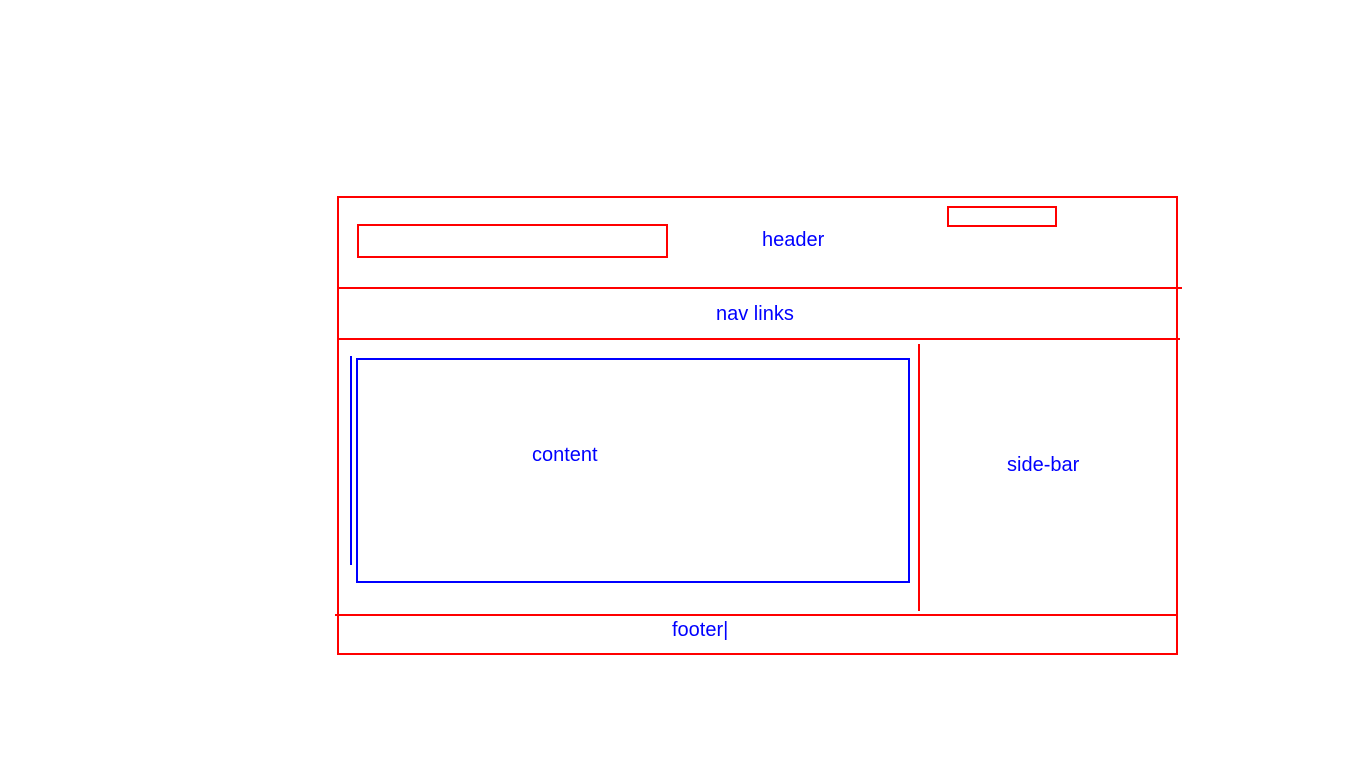  I want to click on logo-placeholder-box, so click(512, 241).